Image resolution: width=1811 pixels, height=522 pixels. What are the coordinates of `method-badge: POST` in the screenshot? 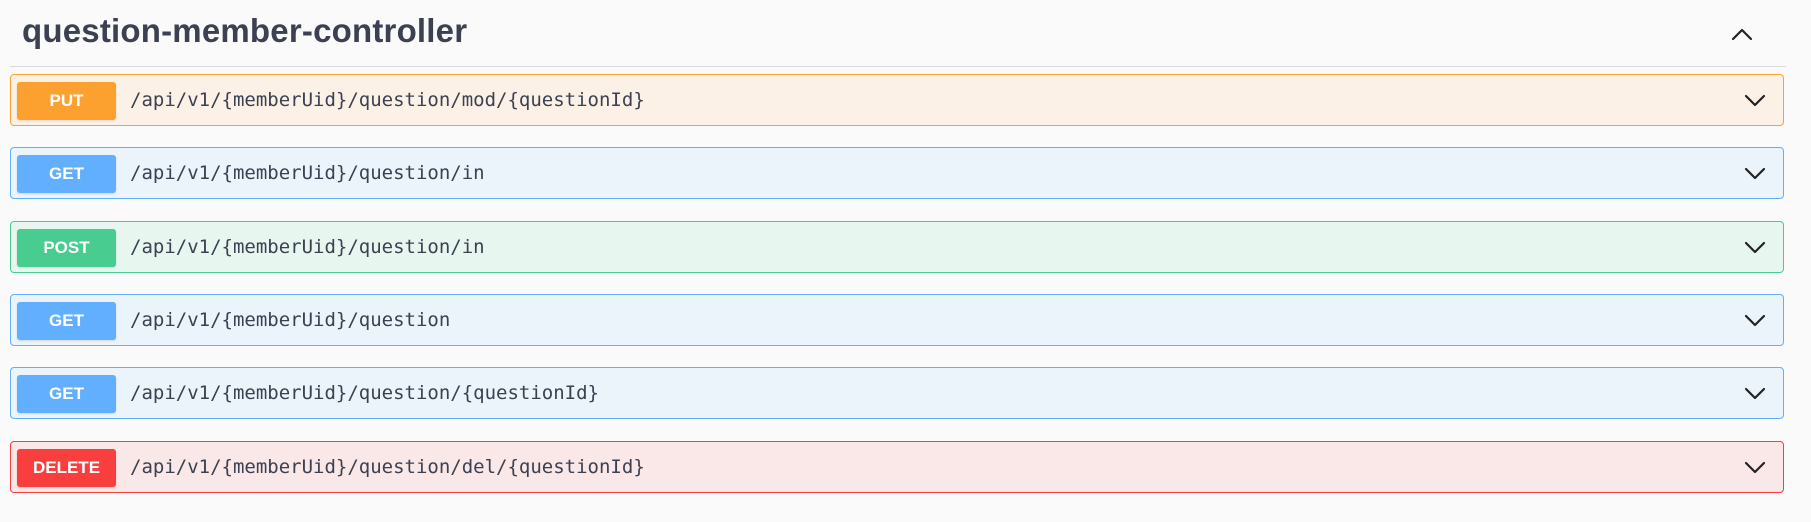 It's located at (66, 248).